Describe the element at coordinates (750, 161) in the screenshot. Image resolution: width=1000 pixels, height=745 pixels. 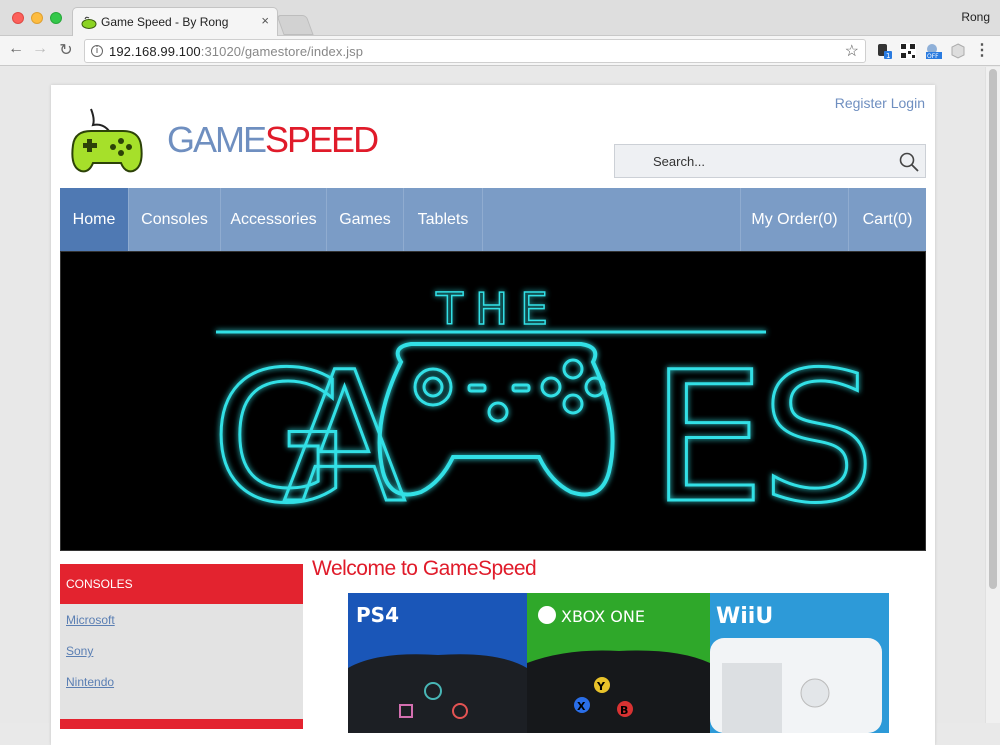
I see `search-input` at that location.